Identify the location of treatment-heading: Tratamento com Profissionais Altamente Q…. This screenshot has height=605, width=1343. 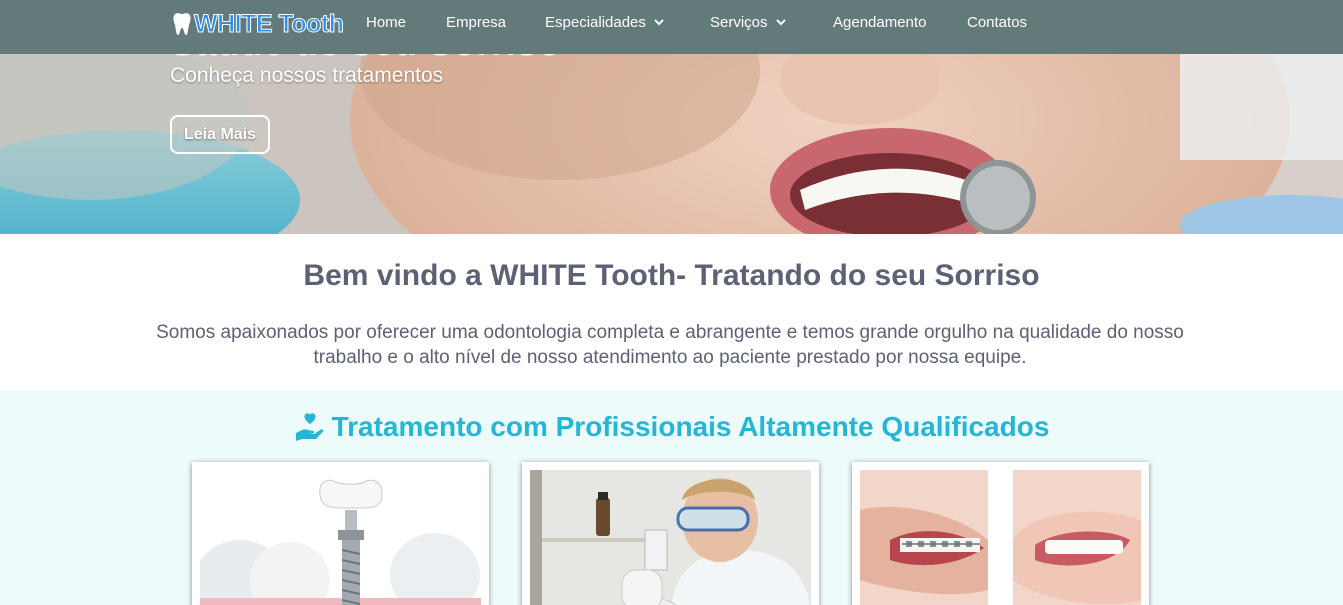
(671, 427).